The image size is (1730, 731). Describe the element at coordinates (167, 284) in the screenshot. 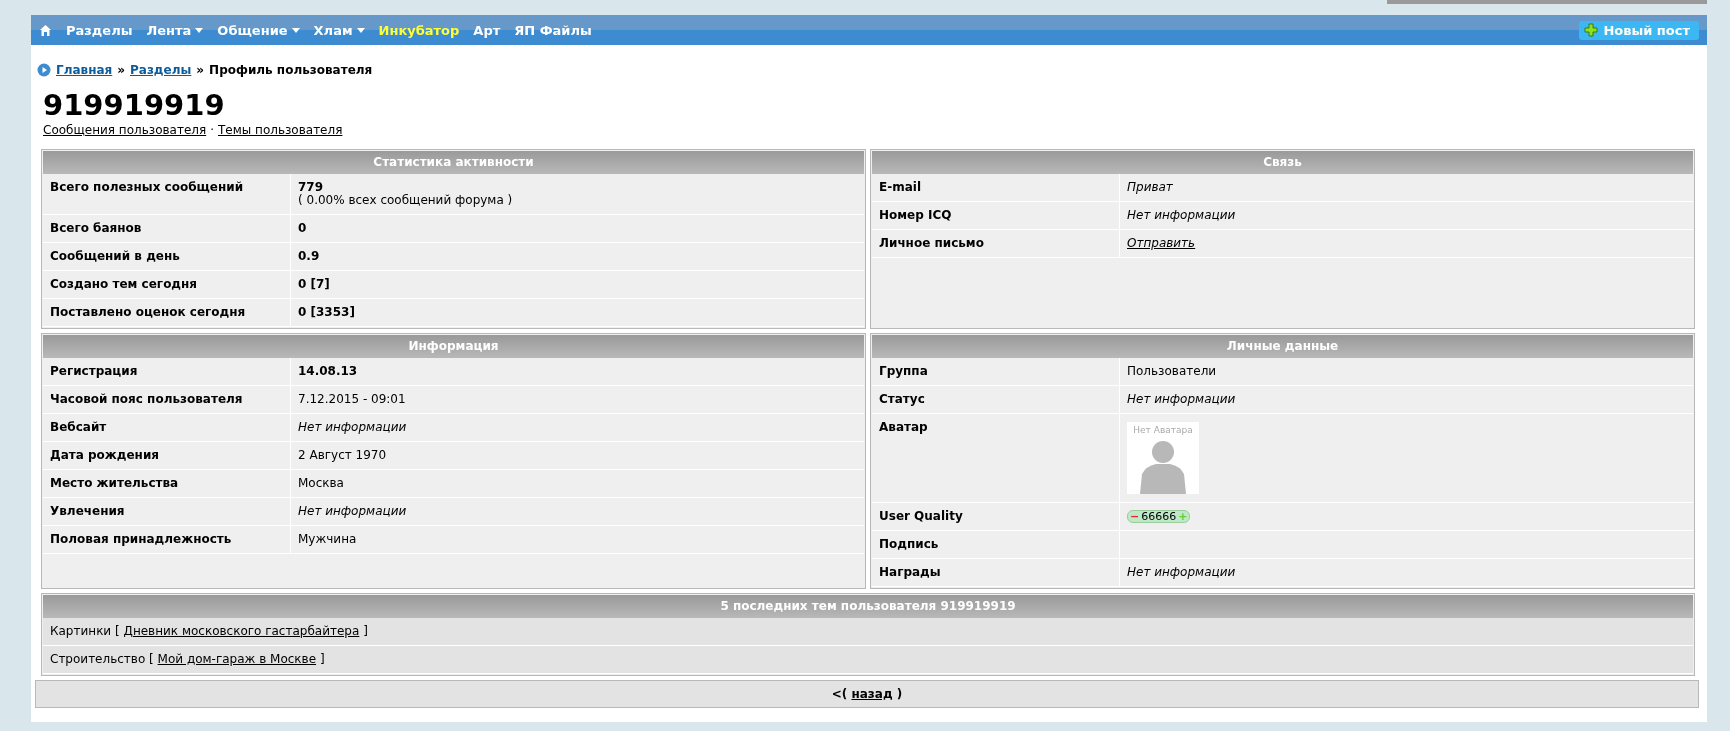

I see `field-label: Создано тем сегодня` at that location.